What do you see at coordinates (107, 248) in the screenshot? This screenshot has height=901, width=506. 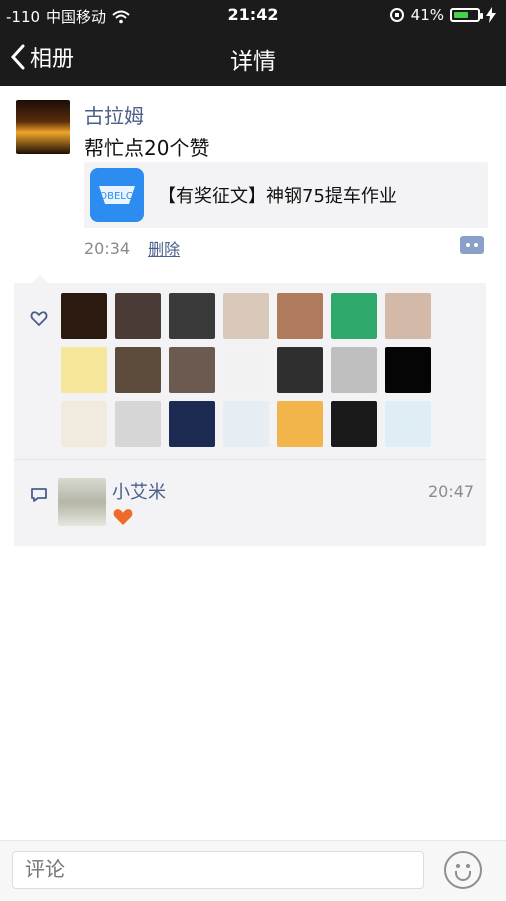 I see `post-time: 20:34` at bounding box center [107, 248].